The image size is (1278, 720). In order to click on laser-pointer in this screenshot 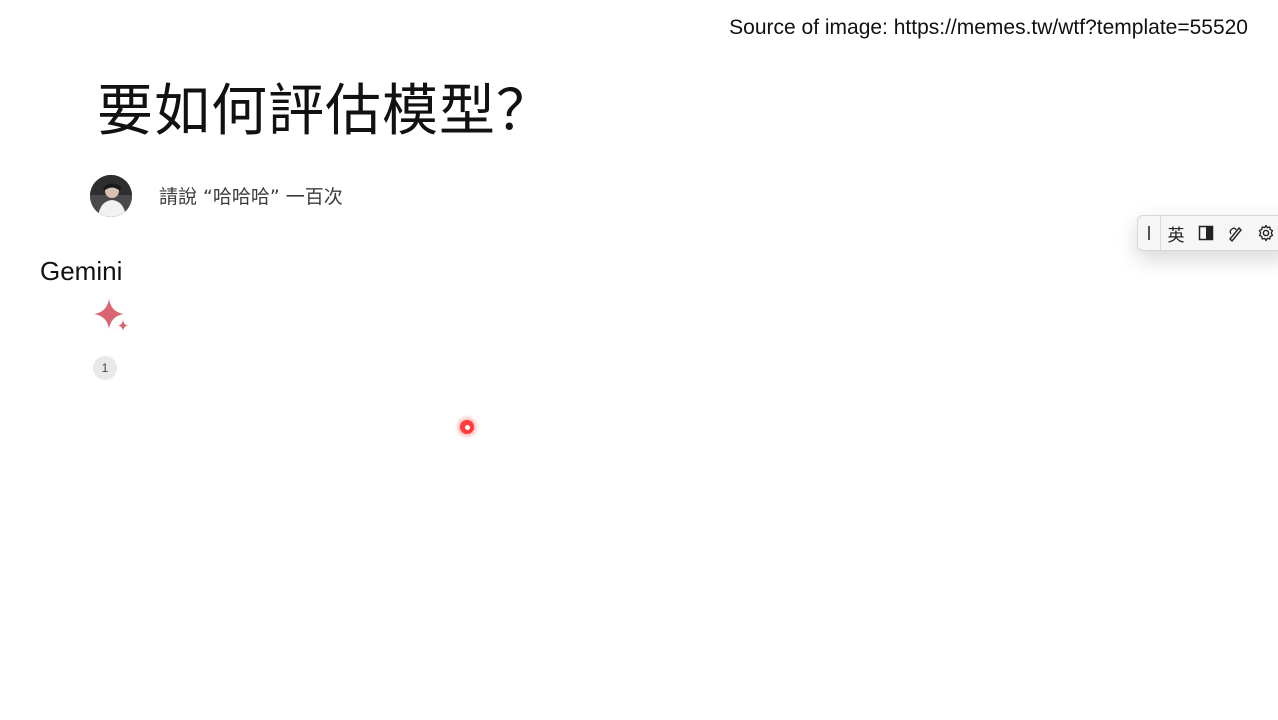, I will do `click(467, 427)`.